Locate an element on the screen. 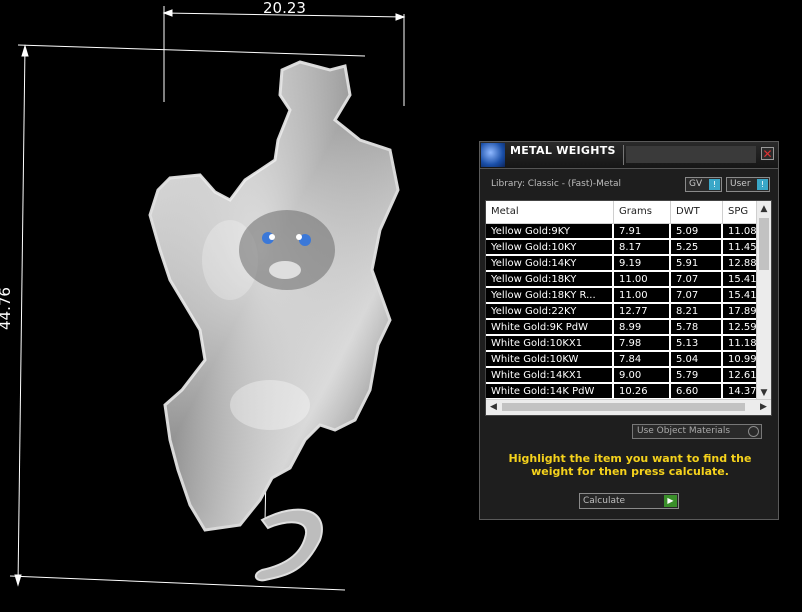 This screenshot has height=612, width=802. table-row: White Gold:10KW 7.84 5.04 10.99 is located at coordinates (626, 360).